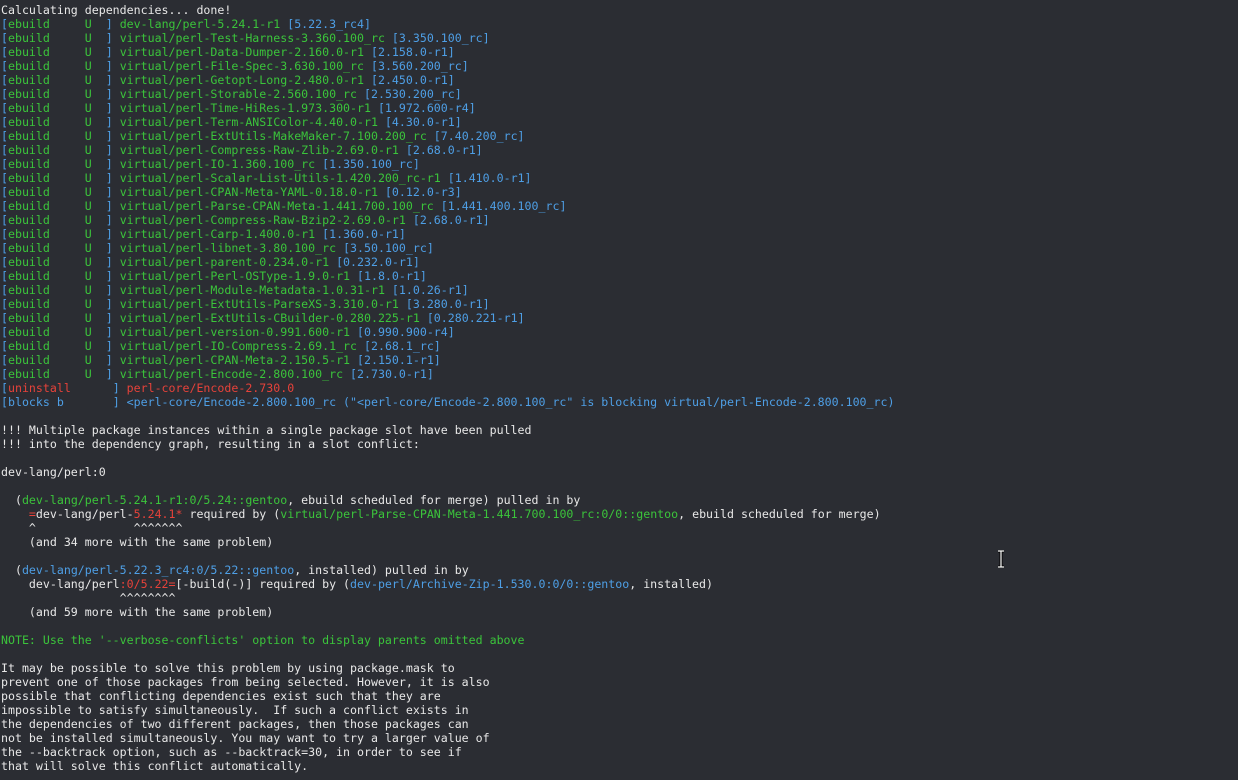  I want to click on old-version: [2.68.0-r1], so click(444, 150).